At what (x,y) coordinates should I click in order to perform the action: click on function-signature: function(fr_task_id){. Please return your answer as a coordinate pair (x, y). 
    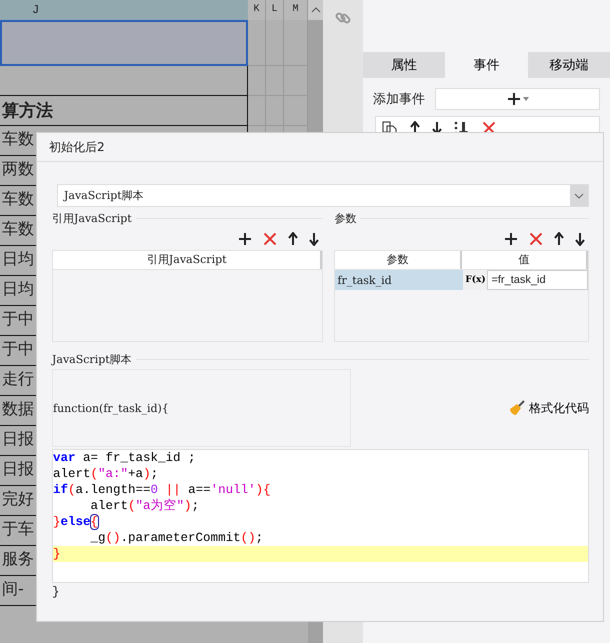
    Looking at the image, I should click on (111, 408).